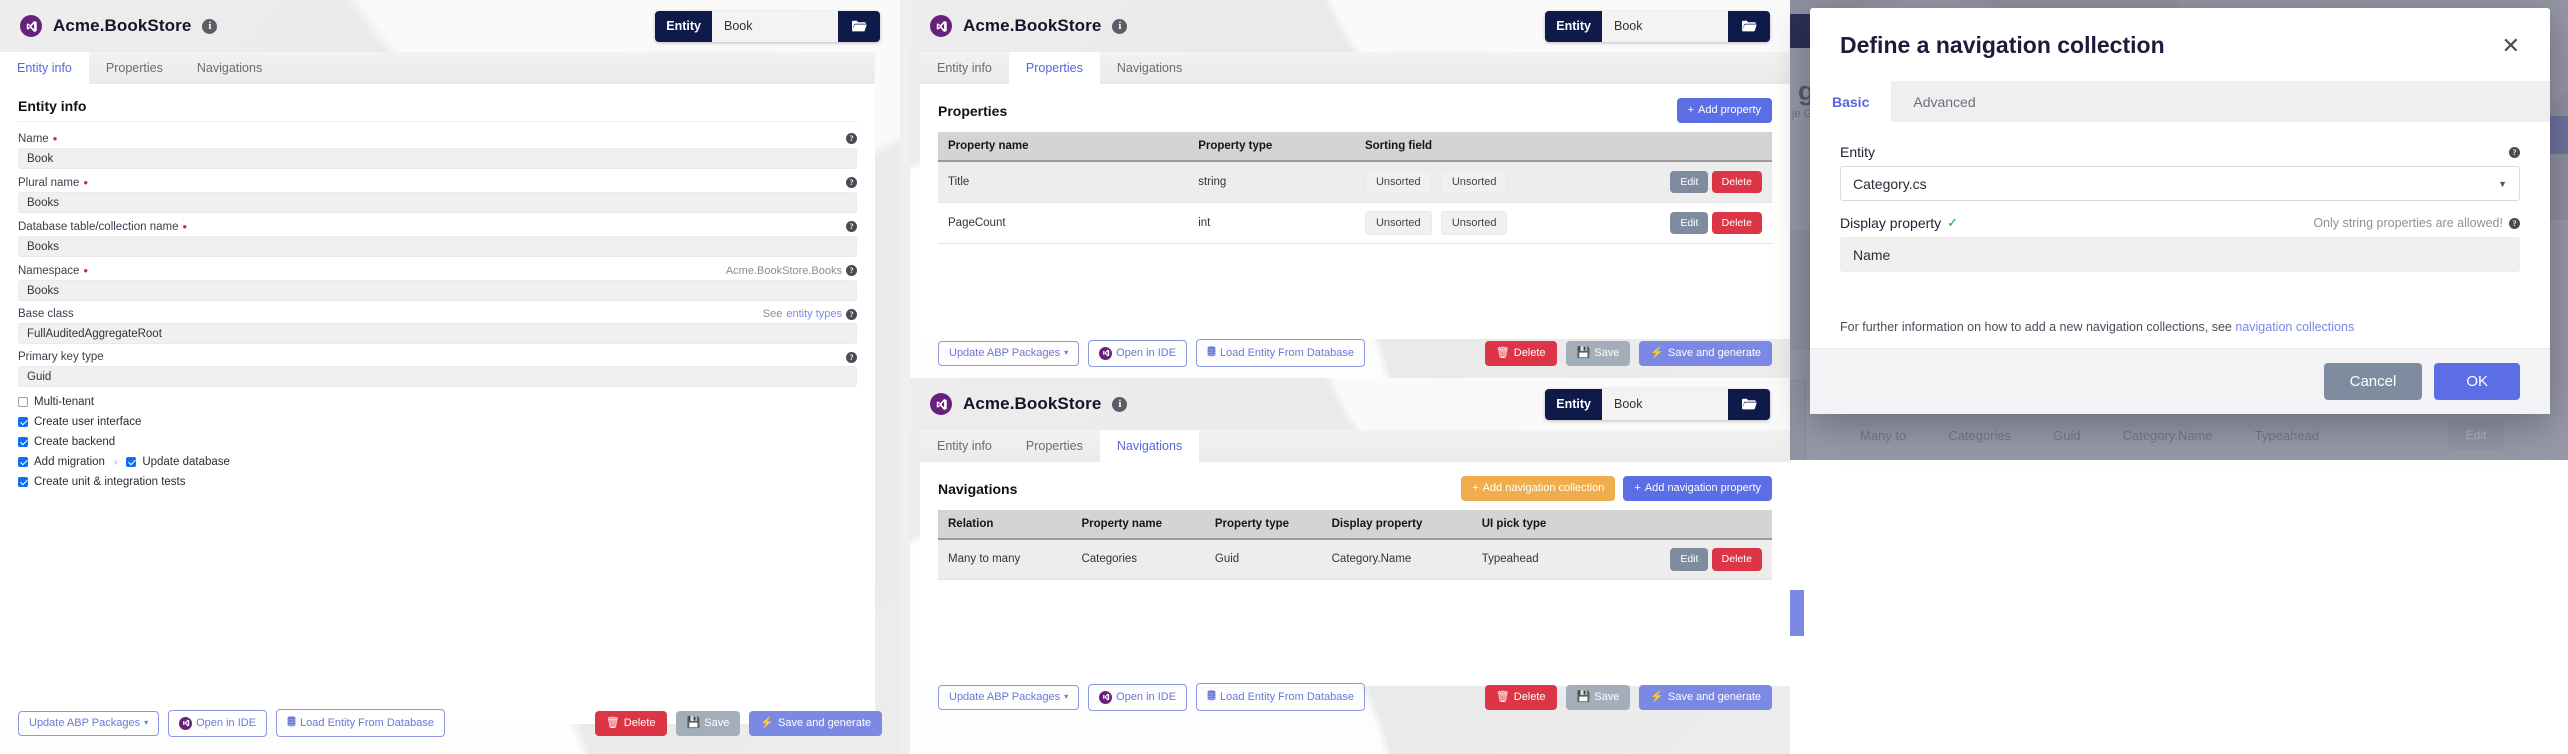 The height and width of the screenshot is (754, 2568). Describe the element at coordinates (1009, 697) in the screenshot. I see `update-abp-packages-button-3: Update ABP Packages ▾` at that location.